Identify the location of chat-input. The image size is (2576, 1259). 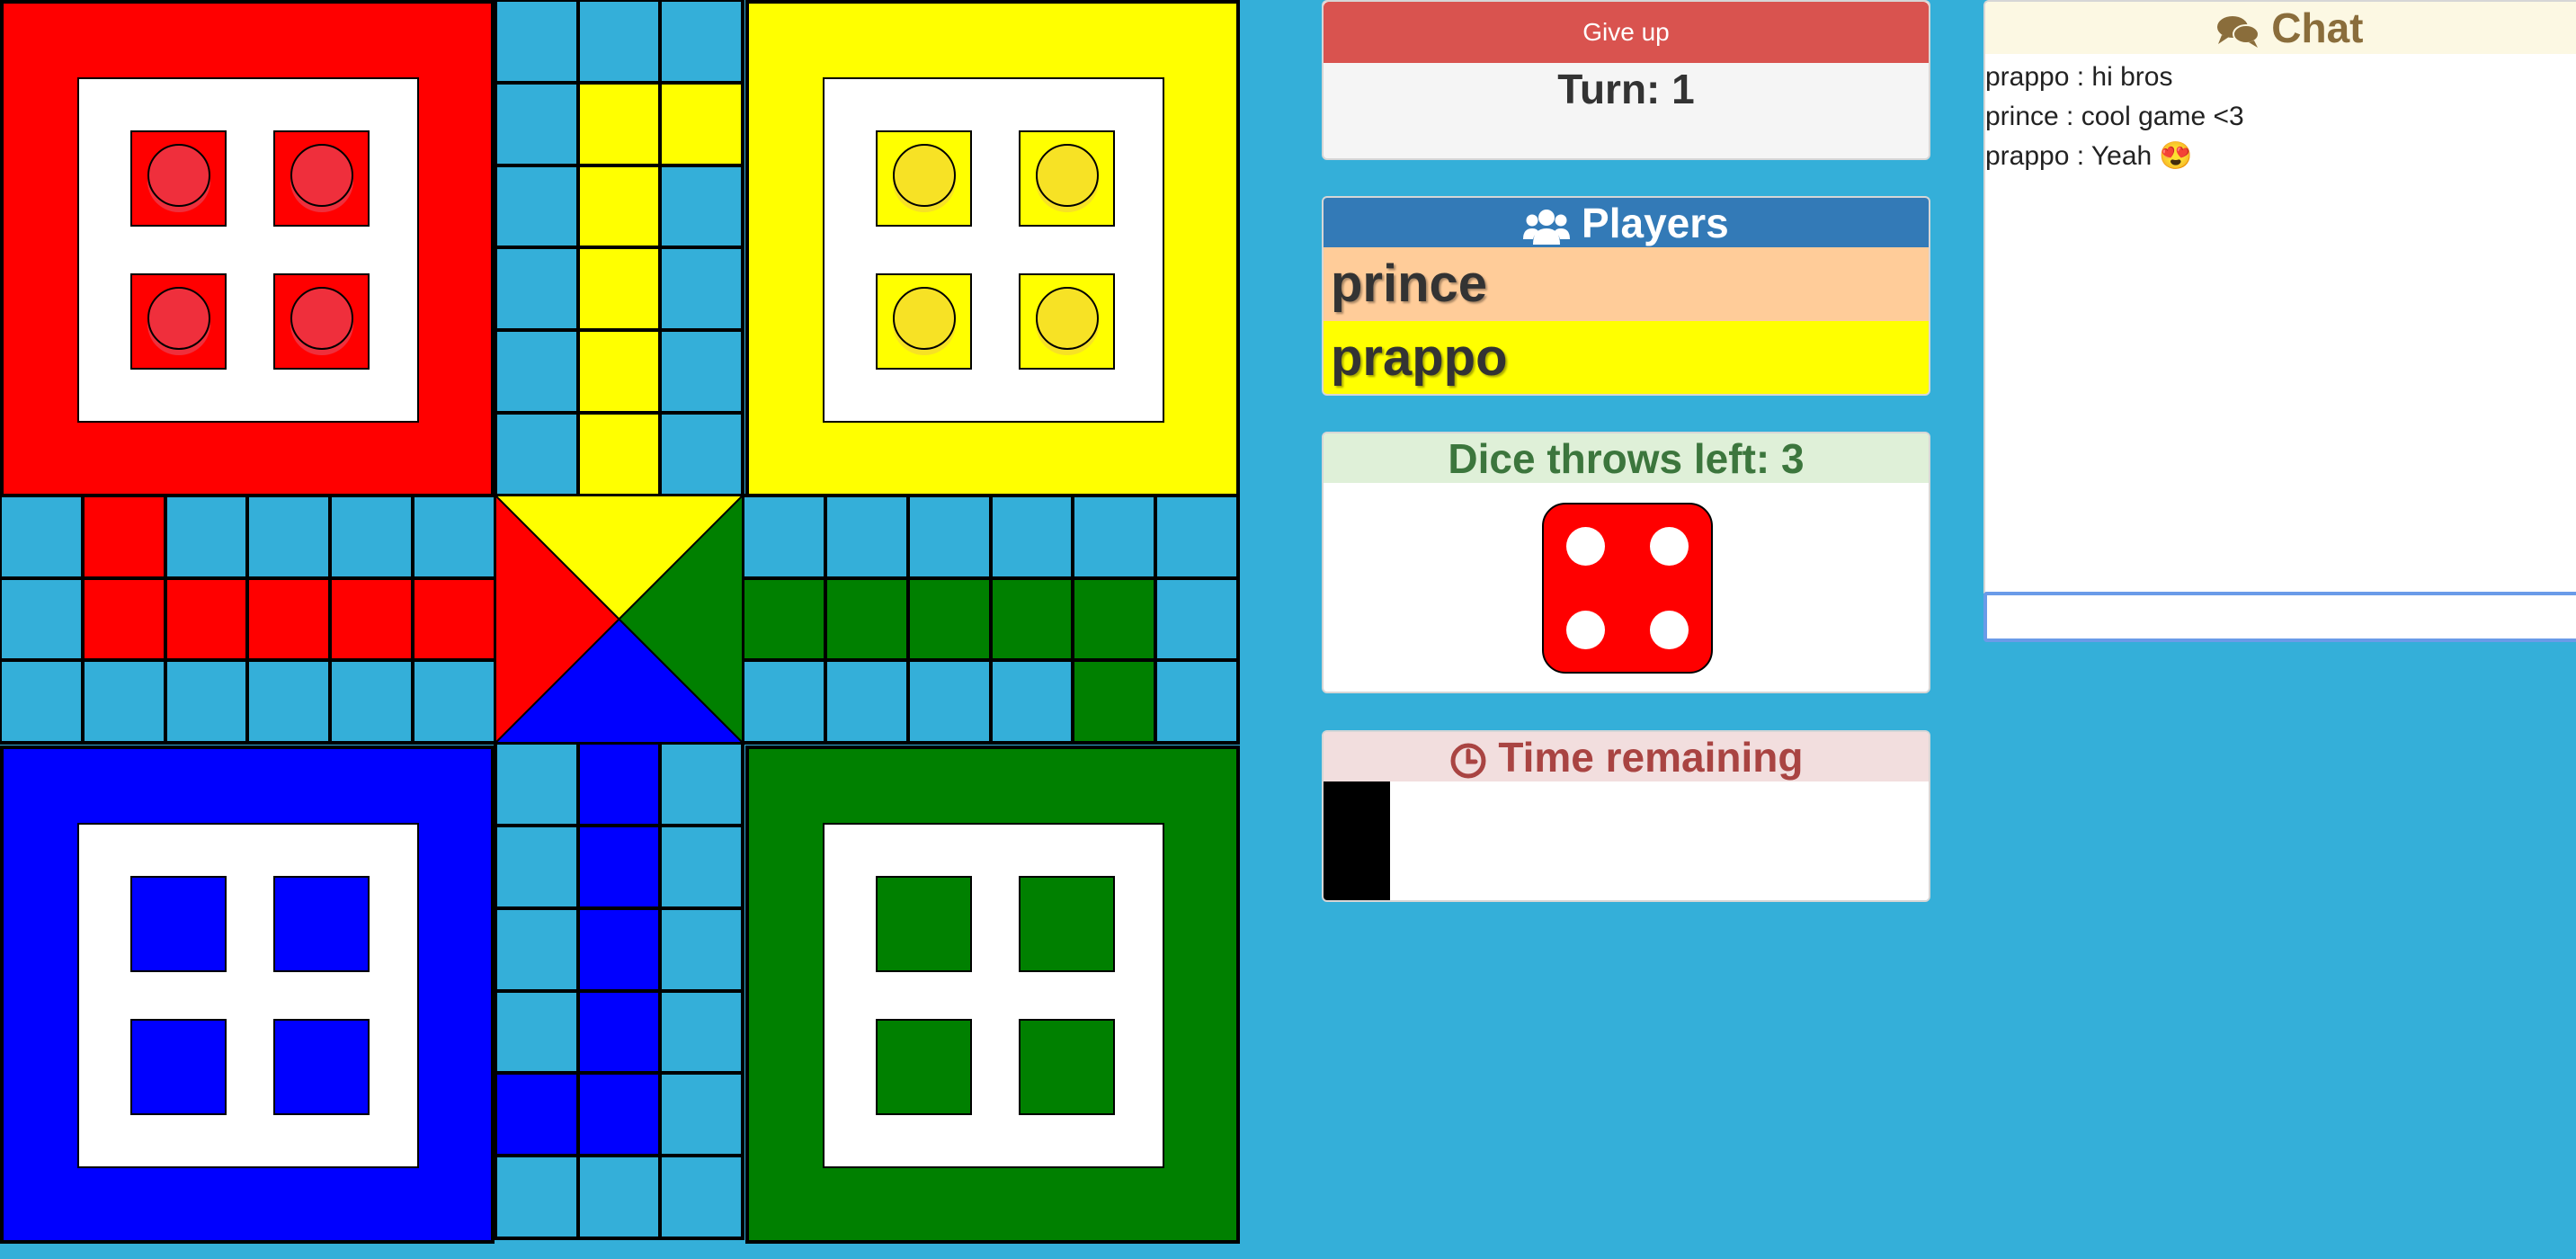
(2280, 617).